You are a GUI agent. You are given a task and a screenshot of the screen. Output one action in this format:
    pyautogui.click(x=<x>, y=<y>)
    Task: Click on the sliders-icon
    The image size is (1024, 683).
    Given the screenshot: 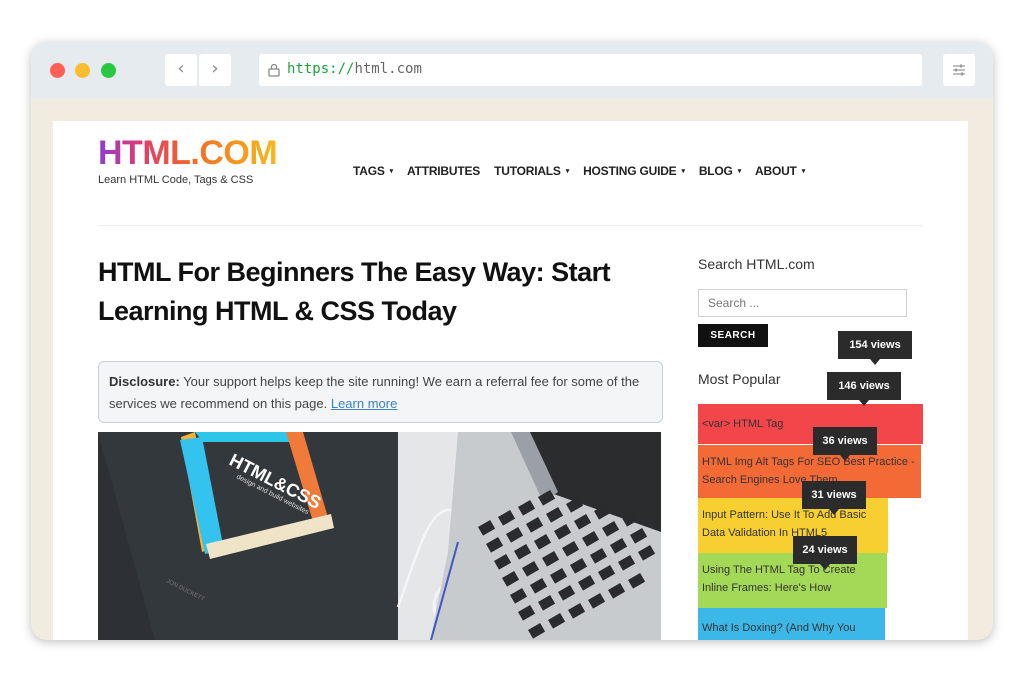 What is the action you would take?
    pyautogui.click(x=959, y=70)
    